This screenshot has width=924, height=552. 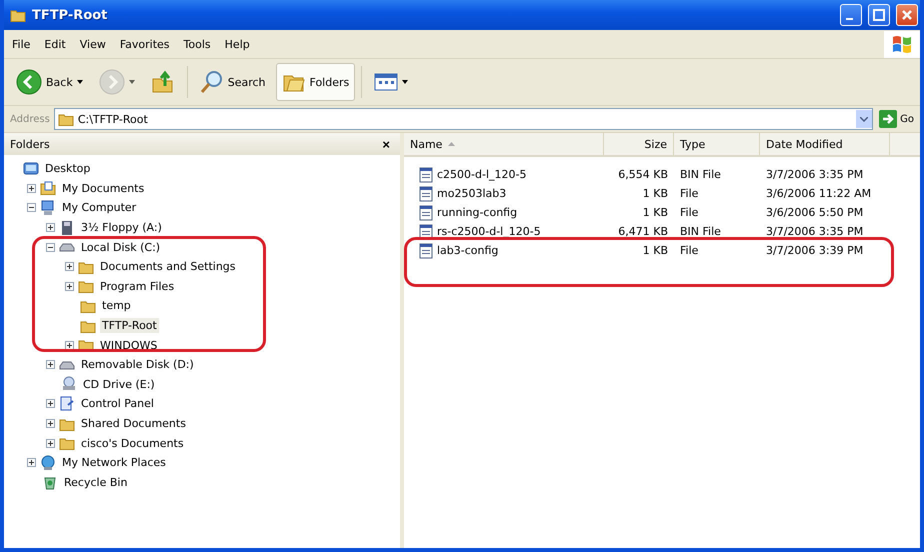 I want to click on file-row: c2500-d-l_120-5 6,554 KB BIN File 3/7/2006 3:35 PM, so click(x=662, y=174).